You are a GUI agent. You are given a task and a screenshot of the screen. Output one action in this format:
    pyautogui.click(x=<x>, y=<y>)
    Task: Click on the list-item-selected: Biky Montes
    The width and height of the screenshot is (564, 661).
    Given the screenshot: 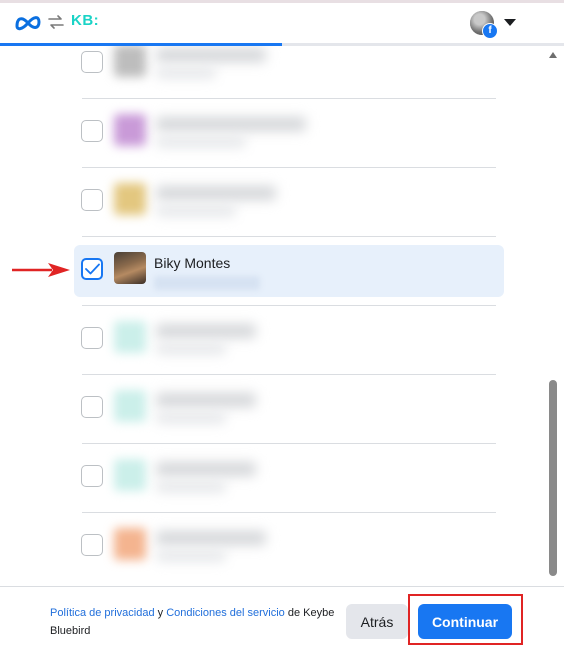 What is the action you would take?
    pyautogui.click(x=289, y=271)
    